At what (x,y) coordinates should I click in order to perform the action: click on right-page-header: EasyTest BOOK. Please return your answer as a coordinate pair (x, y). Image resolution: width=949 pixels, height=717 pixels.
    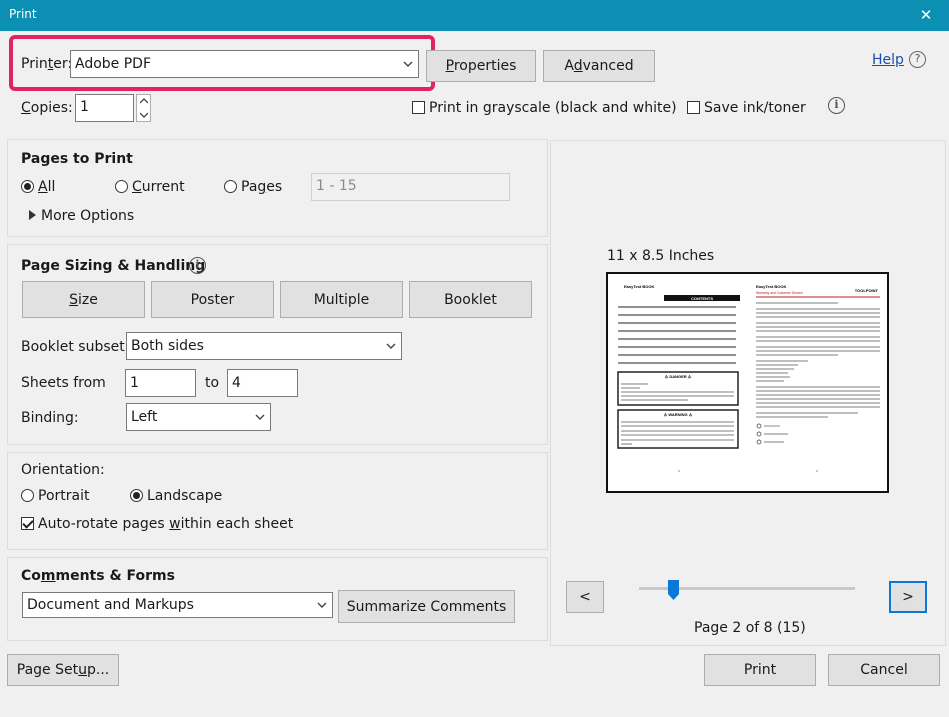
    Looking at the image, I should click on (771, 286).